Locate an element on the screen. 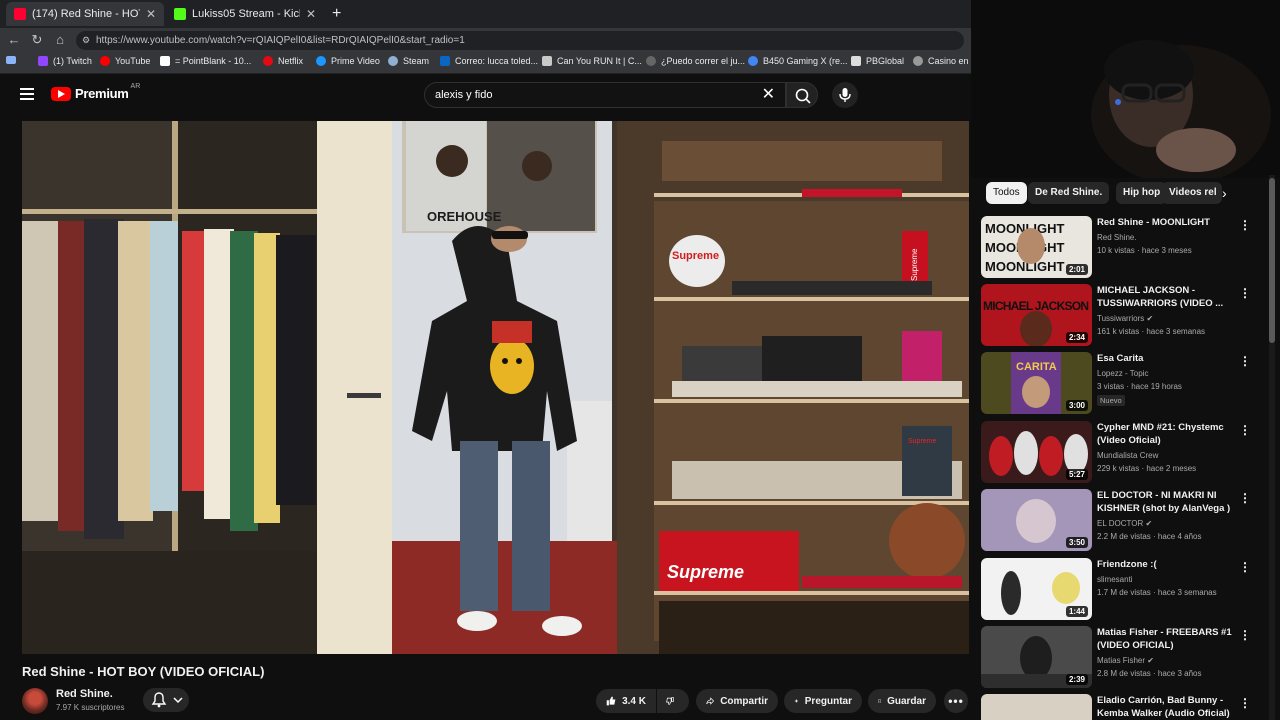 The image size is (1280, 720). bookmark-casino: Casino en Vi is located at coordinates (946, 61).